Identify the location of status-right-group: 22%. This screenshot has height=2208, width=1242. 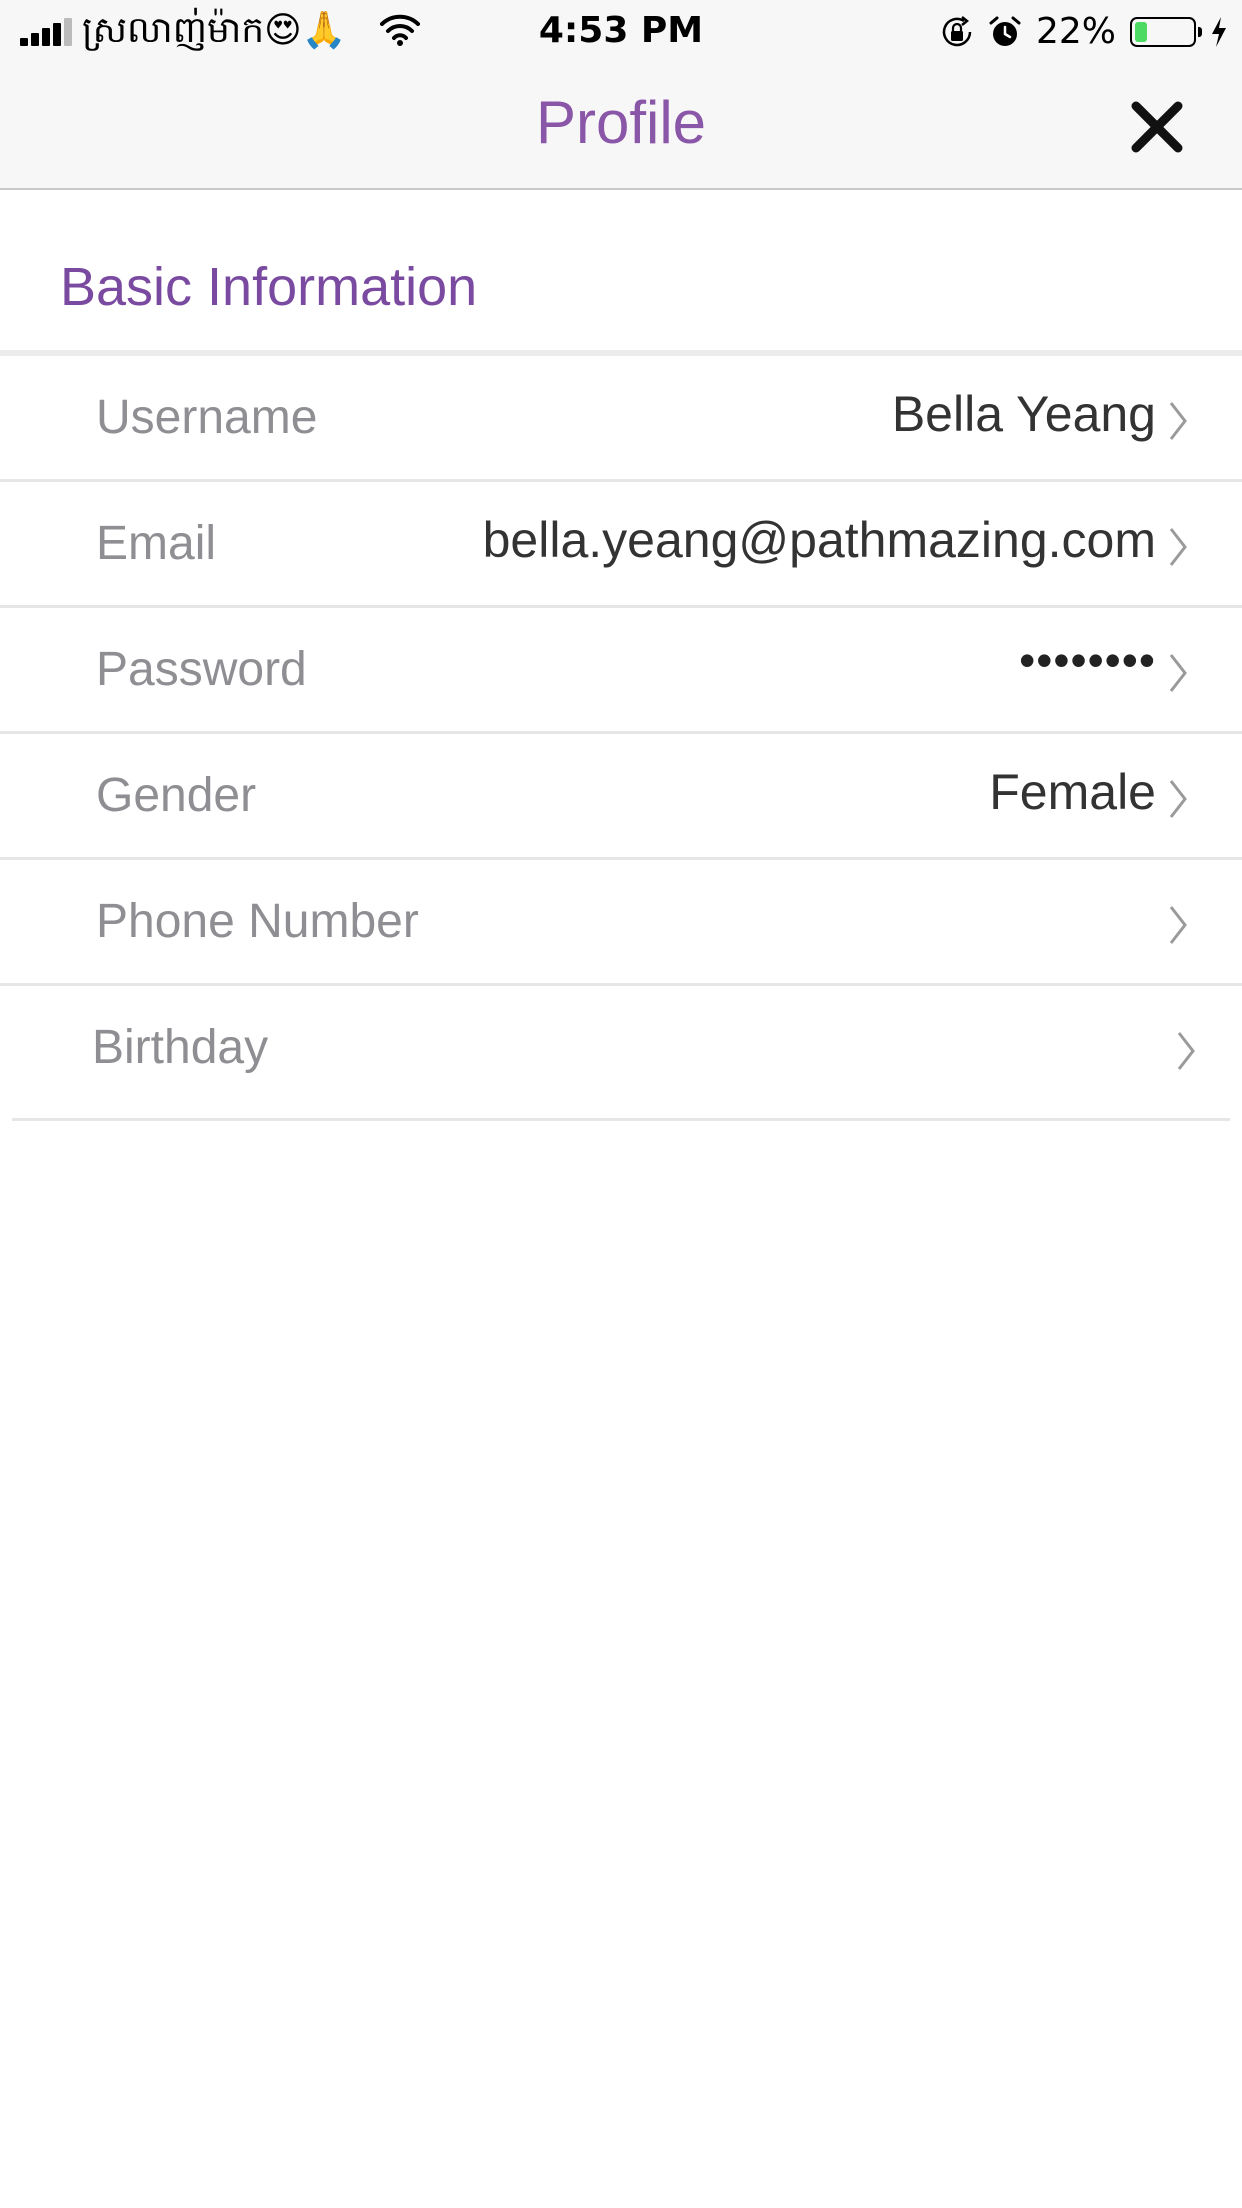
(1084, 32).